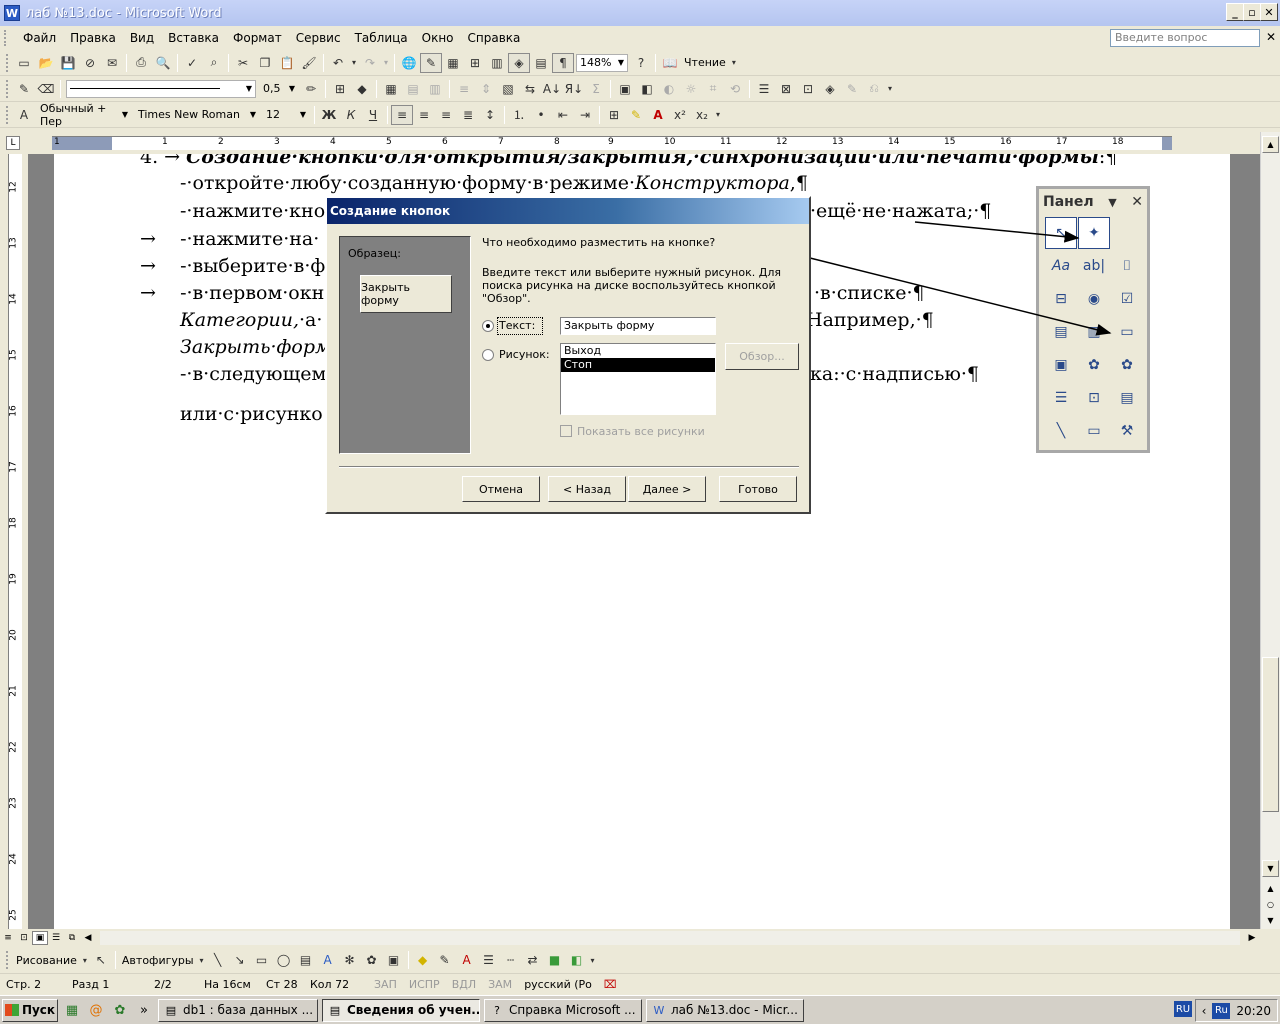 This screenshot has height=1024, width=1280. I want to click on line-icon: ╲, so click(218, 960).